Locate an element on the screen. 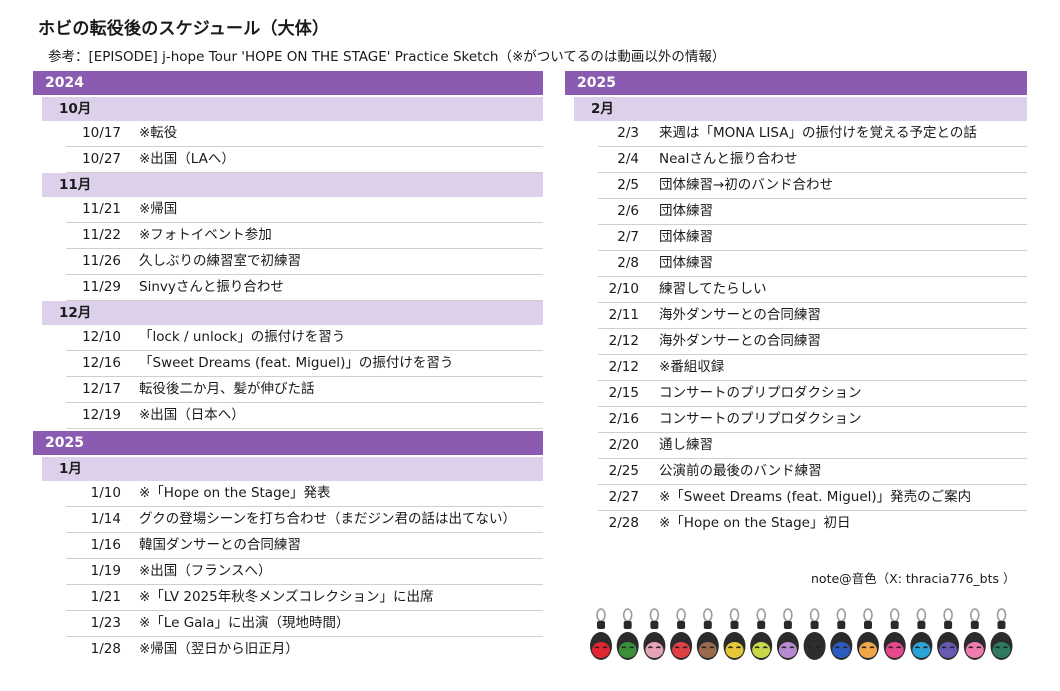 The width and height of the screenshot is (1060, 691). row-date: 11/21 is located at coordinates (101, 209).